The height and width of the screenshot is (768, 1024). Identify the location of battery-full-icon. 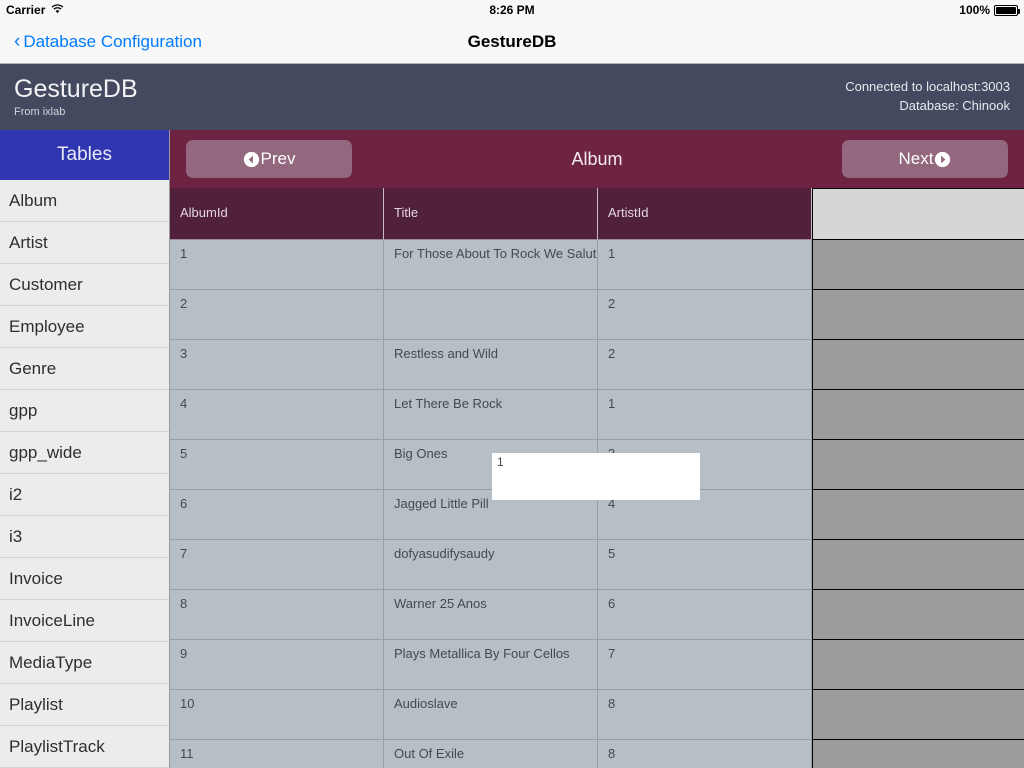
(1007, 10).